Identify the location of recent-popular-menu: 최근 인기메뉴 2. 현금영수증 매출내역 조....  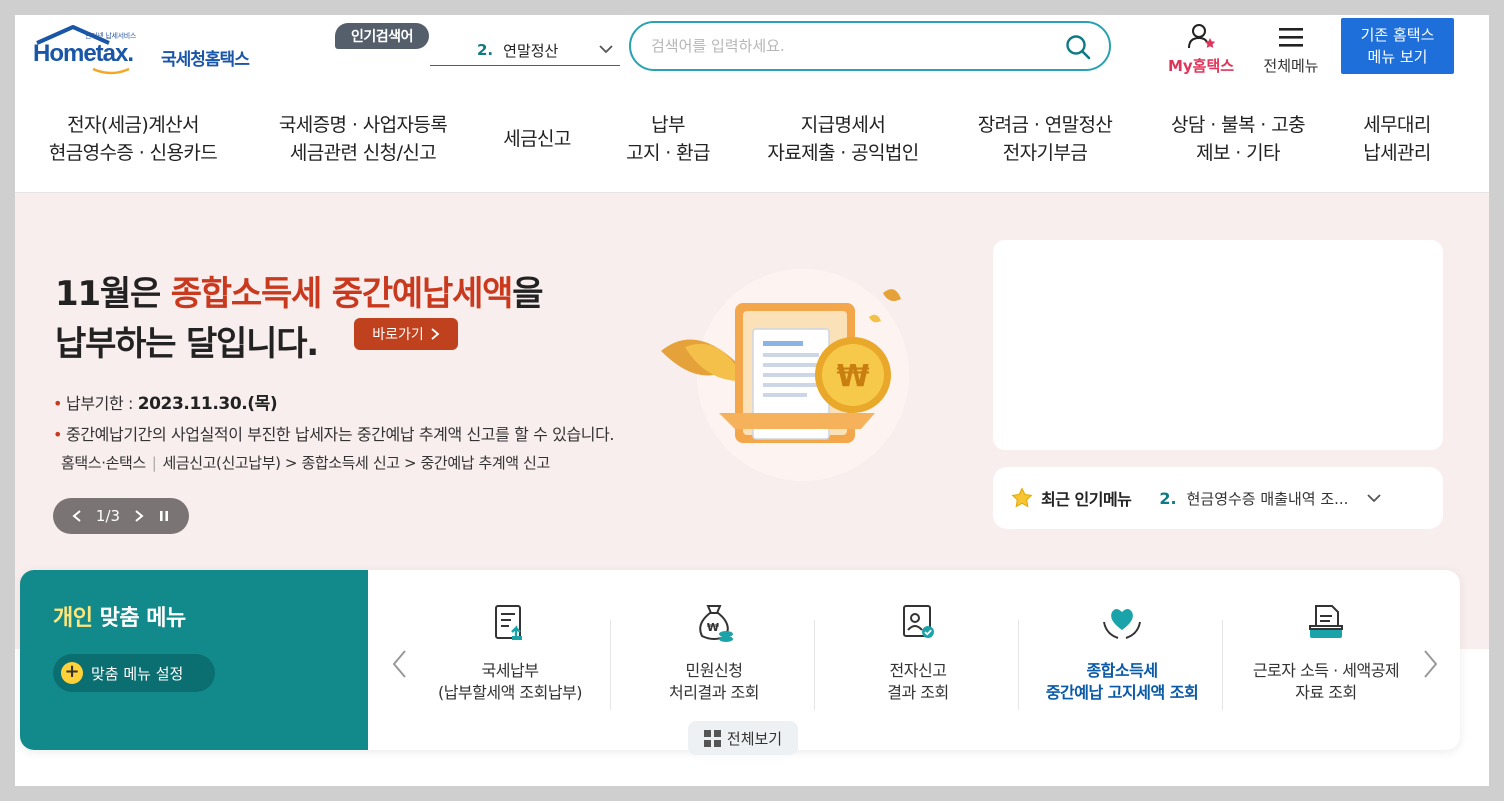
(1218, 498).